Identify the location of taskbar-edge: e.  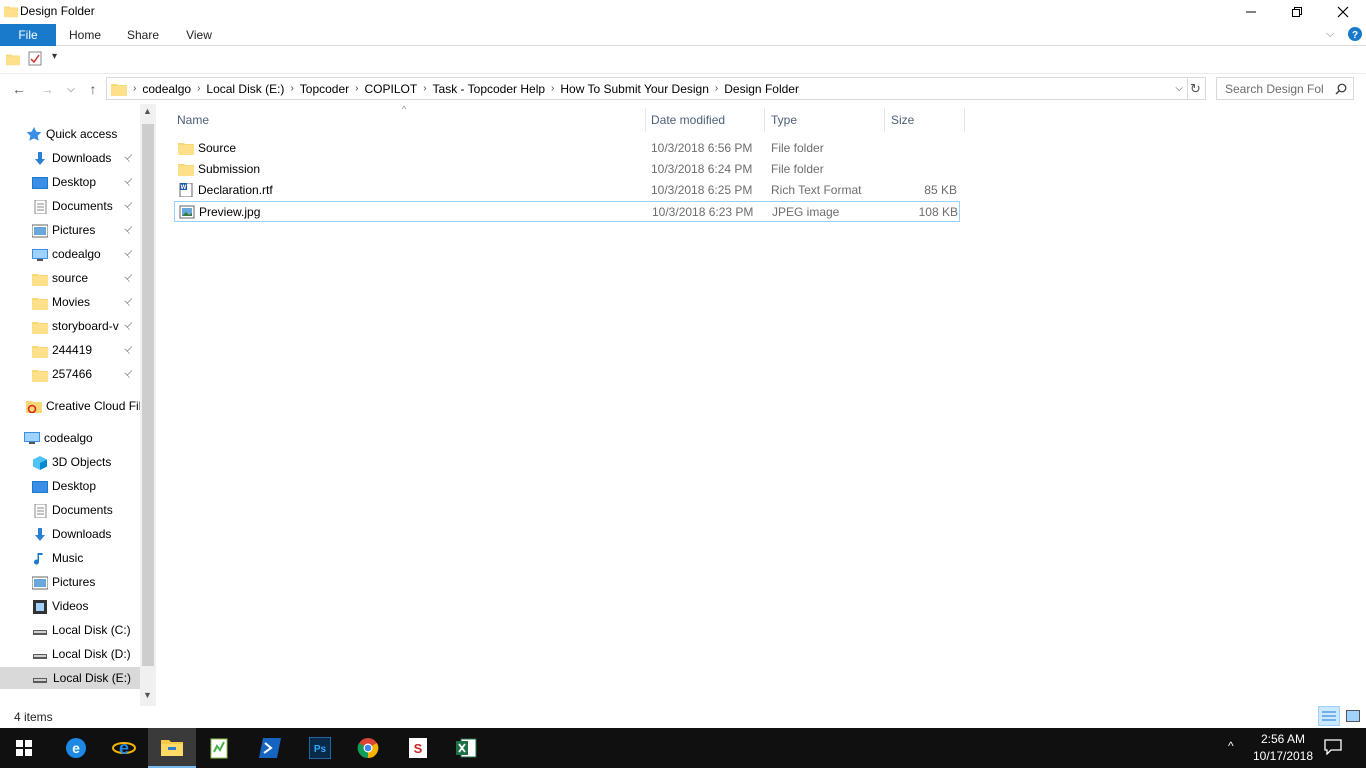
(76, 748).